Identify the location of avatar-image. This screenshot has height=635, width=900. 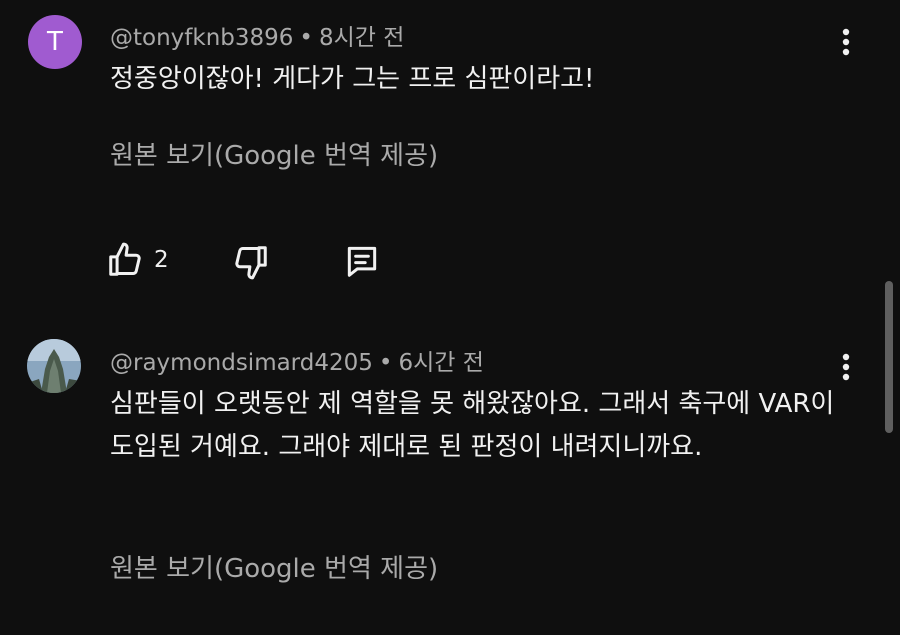
(54, 366).